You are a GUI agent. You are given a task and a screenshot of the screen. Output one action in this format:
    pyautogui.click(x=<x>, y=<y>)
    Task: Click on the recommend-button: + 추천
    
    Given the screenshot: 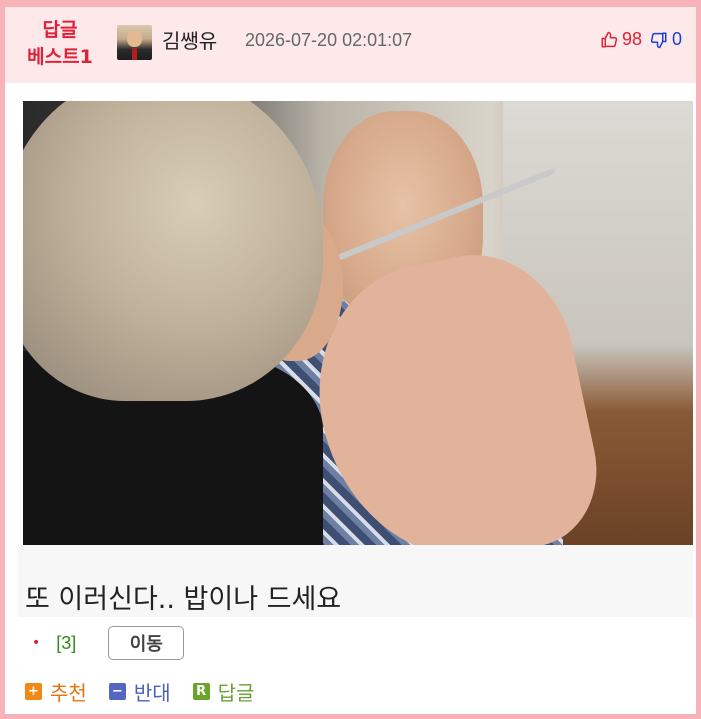 What is the action you would take?
    pyautogui.click(x=56, y=691)
    